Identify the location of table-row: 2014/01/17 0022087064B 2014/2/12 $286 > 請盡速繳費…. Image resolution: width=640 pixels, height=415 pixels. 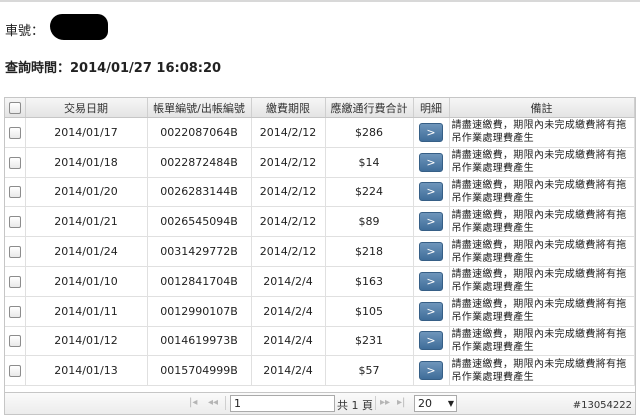
(320, 132).